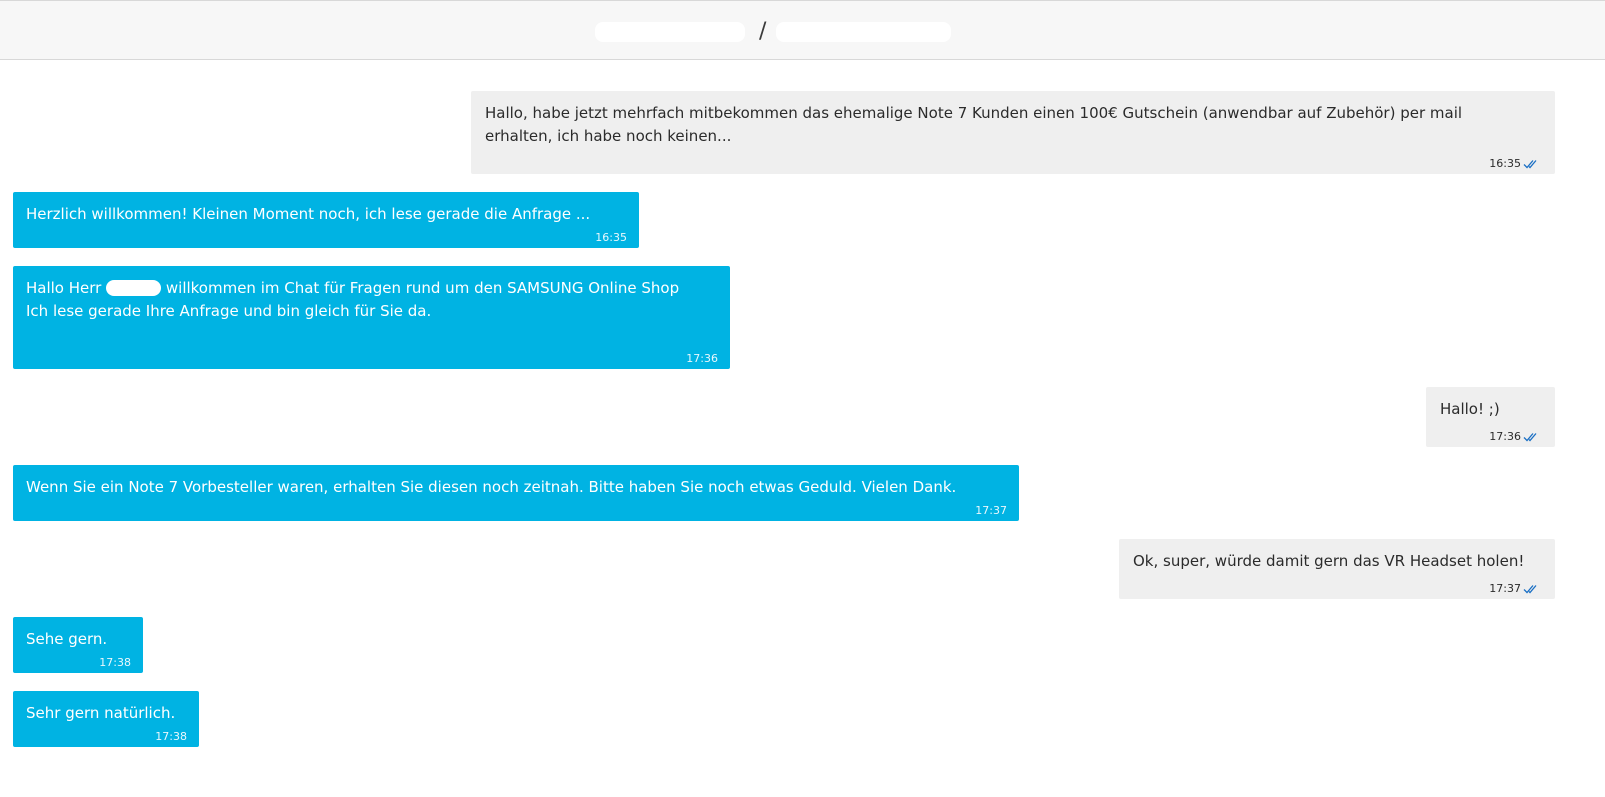 Image resolution: width=1605 pixels, height=797 pixels. What do you see at coordinates (670, 32) in the screenshot?
I see `redacted-agent-name` at bounding box center [670, 32].